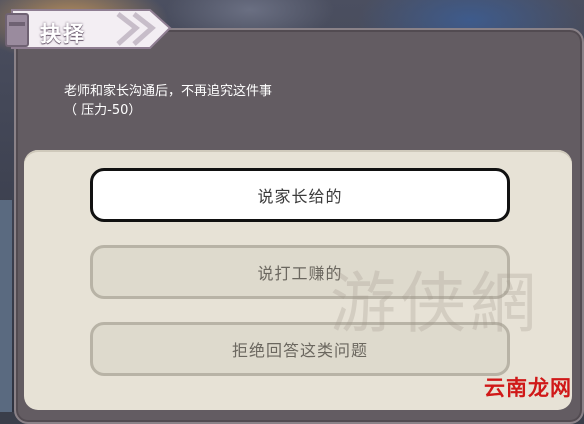  Describe the element at coordinates (528, 388) in the screenshot. I see `site-watermark: 云南龙网` at that location.